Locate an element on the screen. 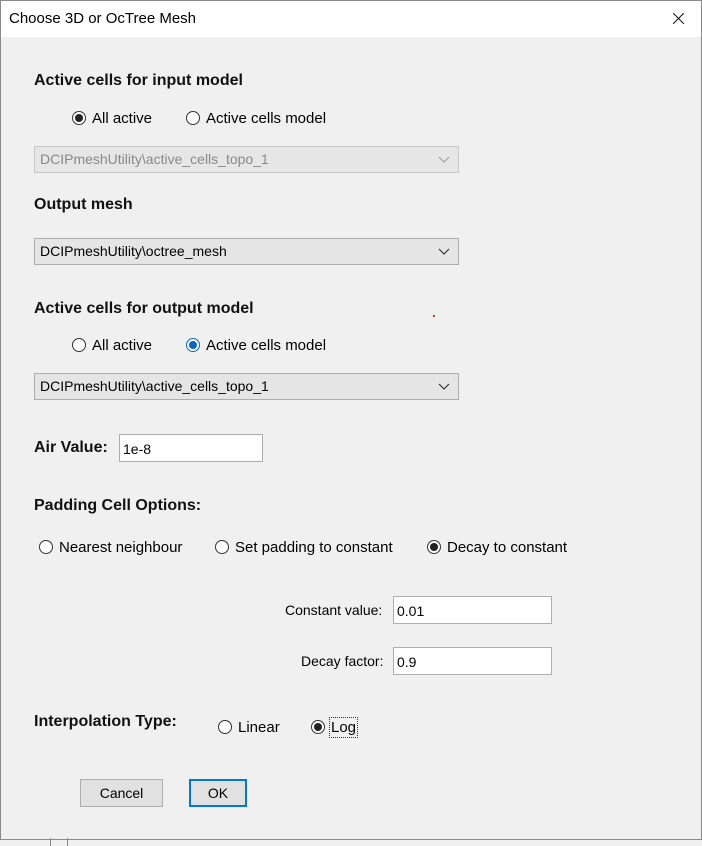 This screenshot has height=846, width=702. decay-factor-label: Decay factor: is located at coordinates (342, 661).